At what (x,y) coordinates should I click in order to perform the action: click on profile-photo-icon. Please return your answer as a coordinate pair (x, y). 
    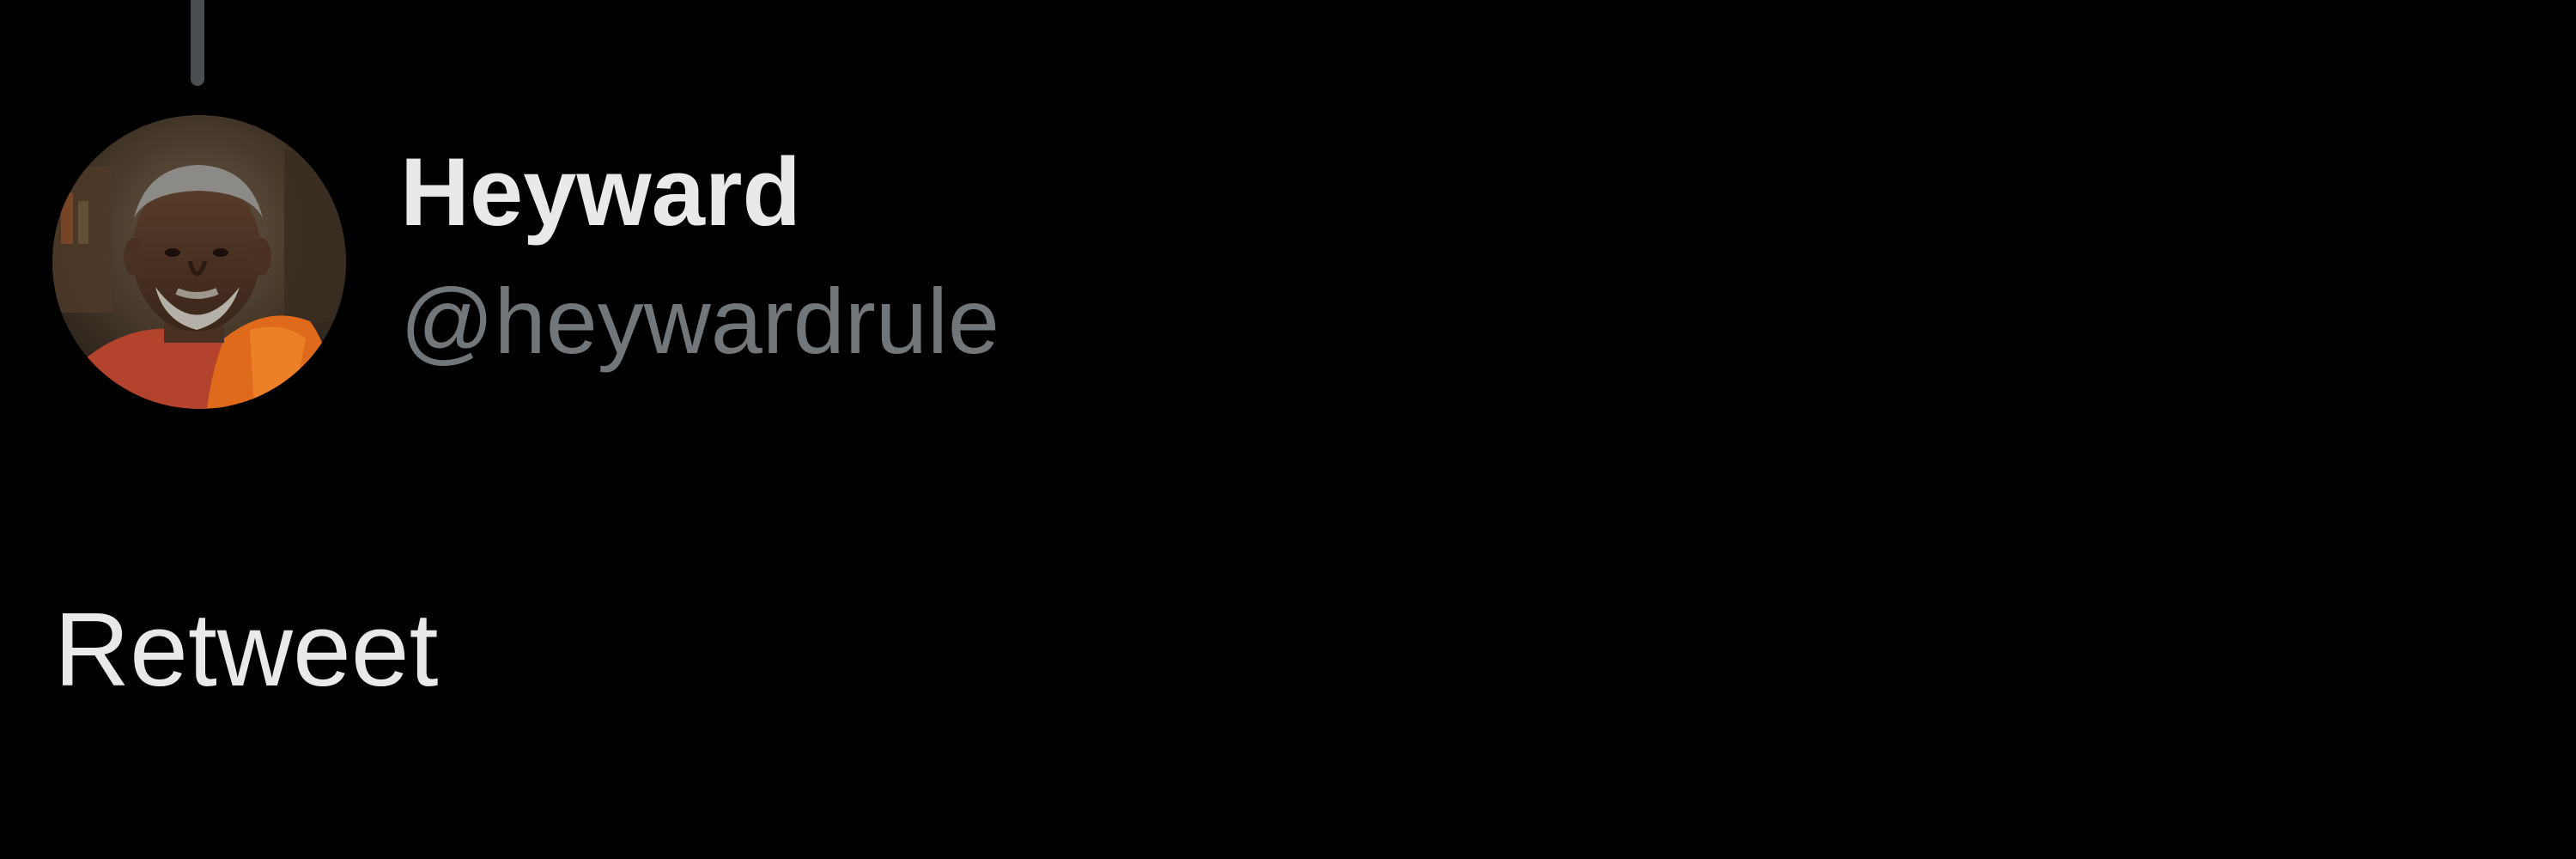
    Looking at the image, I should click on (199, 262).